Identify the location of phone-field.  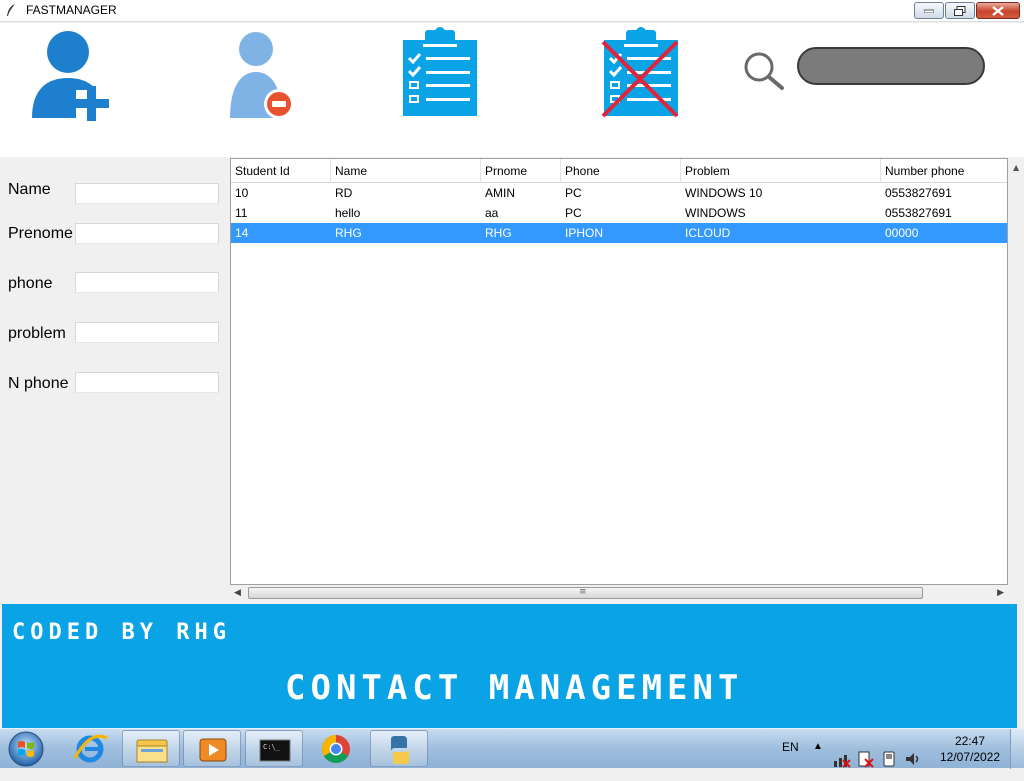
(147, 282).